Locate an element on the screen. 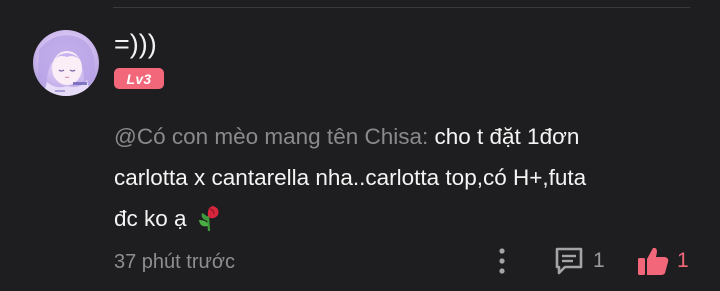  wilted-rose-icon is located at coordinates (209, 224).